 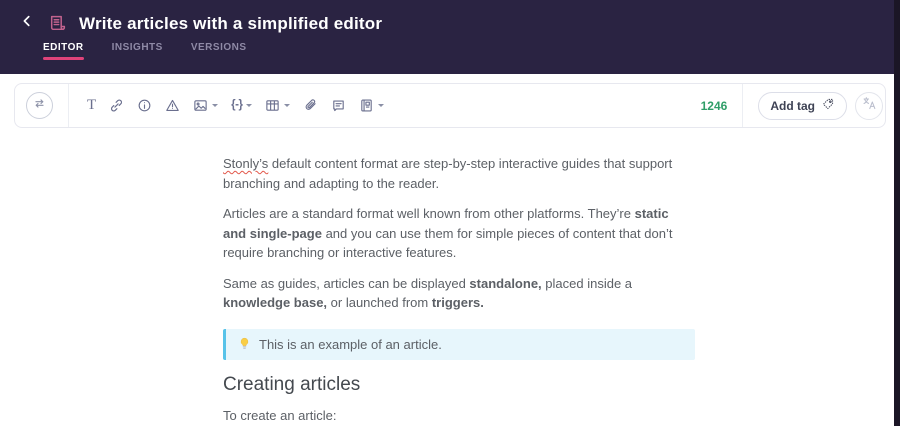 What do you see at coordinates (63, 51) in the screenshot?
I see `tab-editor: EDITOR` at bounding box center [63, 51].